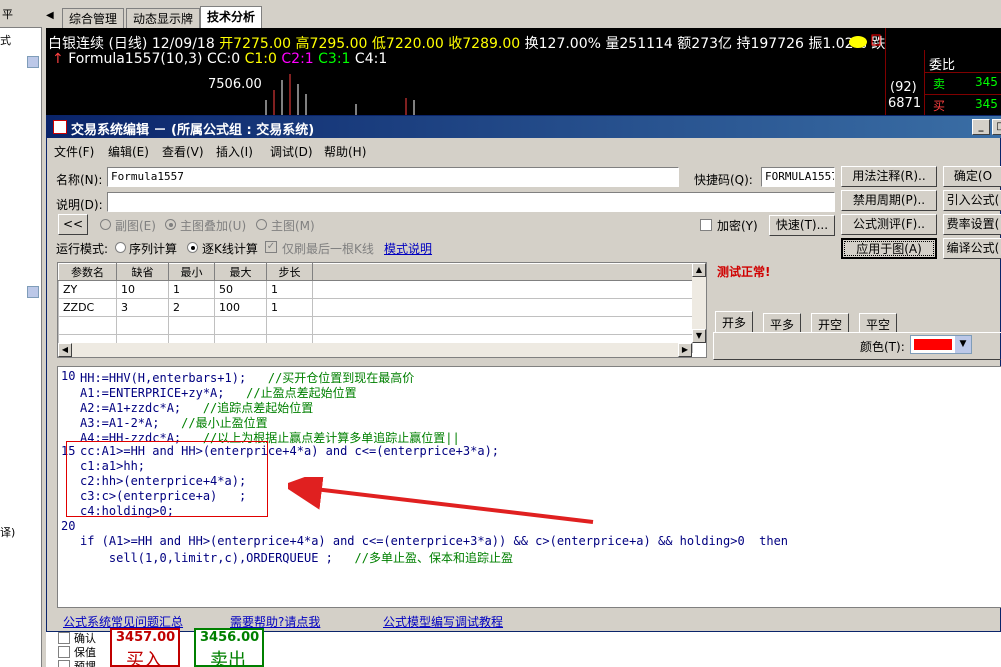 The width and height of the screenshot is (1001, 667). Describe the element at coordinates (882, 347) in the screenshot. I see `color-label: 颜色(T):` at that location.